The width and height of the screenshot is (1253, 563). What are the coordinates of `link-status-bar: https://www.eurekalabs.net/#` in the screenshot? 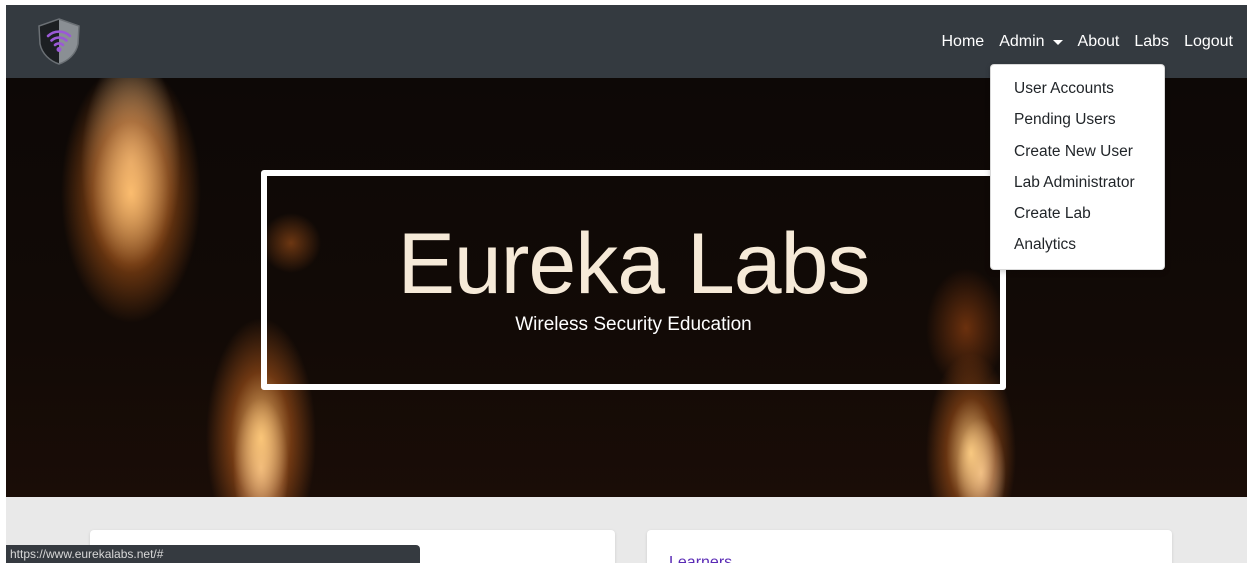 It's located at (213, 554).